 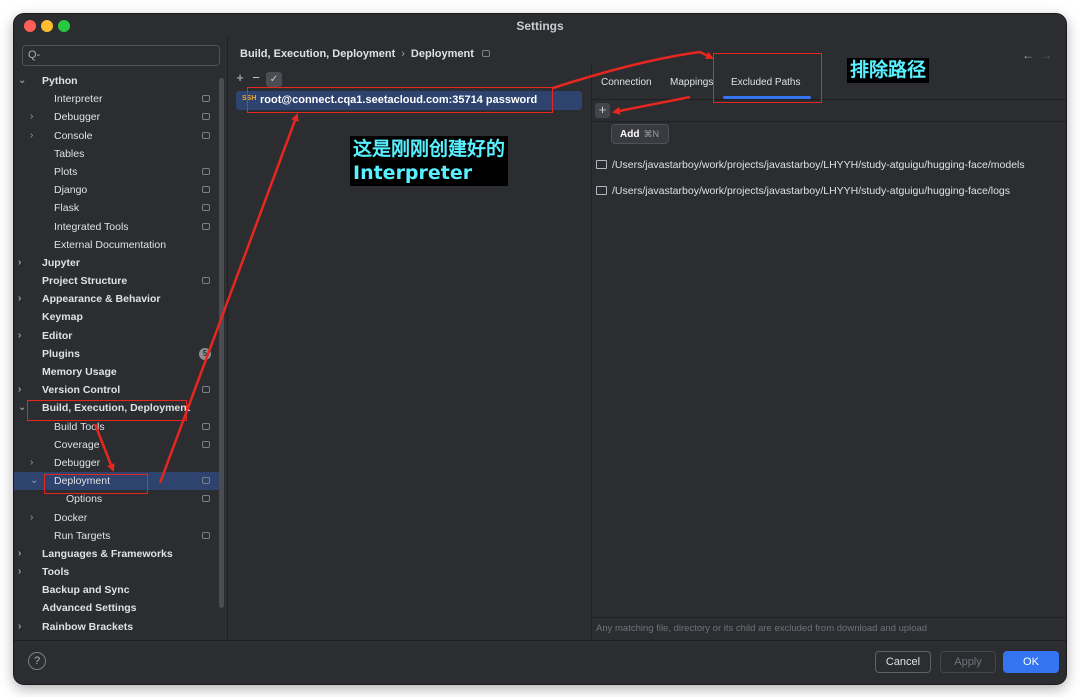 I want to click on sidebar-item-advanced-settings: Advanced Settings, so click(x=117, y=608).